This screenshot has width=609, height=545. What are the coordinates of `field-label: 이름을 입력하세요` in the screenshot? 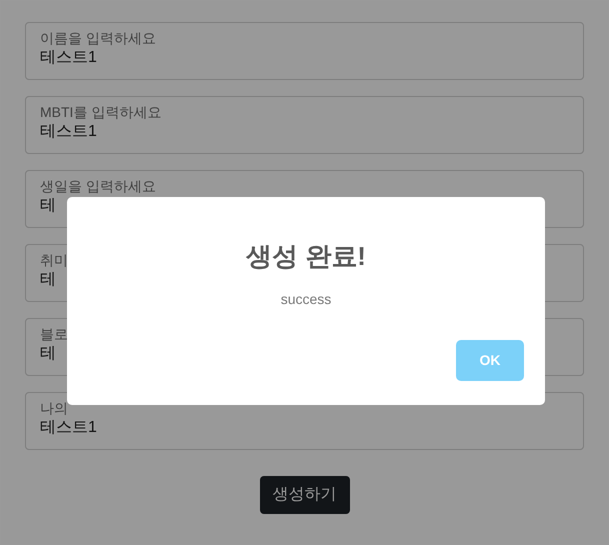 It's located at (98, 38).